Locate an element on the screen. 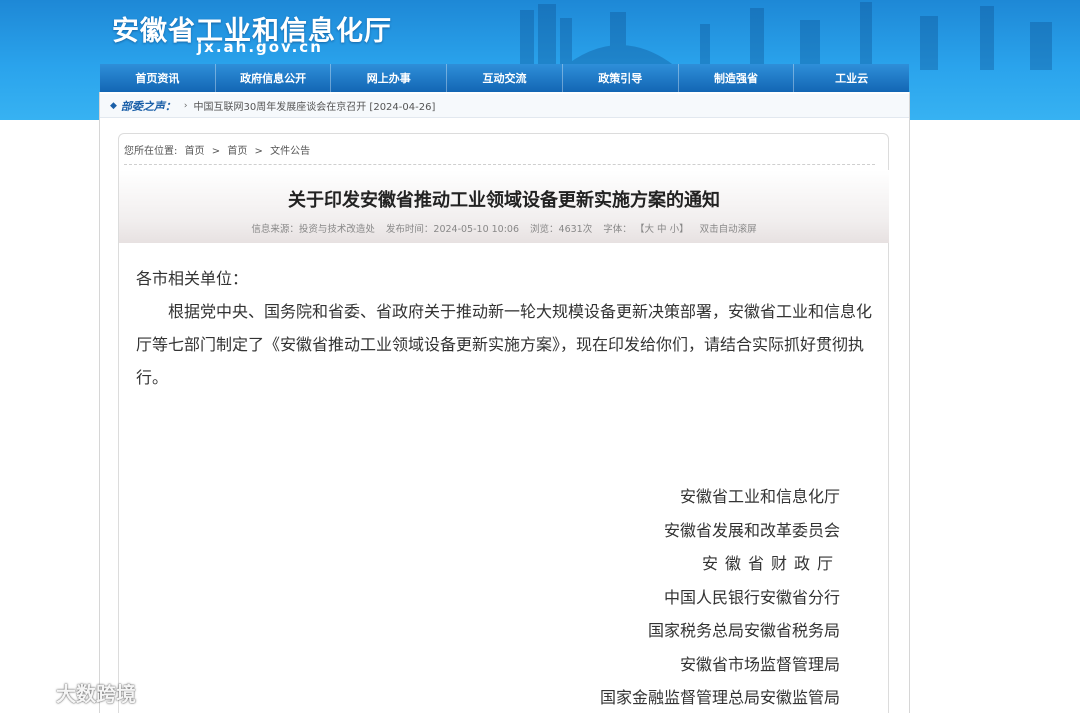  breadcrumb: 您所在位置: 首页 > 首页 > 文件公告 is located at coordinates (219, 149).